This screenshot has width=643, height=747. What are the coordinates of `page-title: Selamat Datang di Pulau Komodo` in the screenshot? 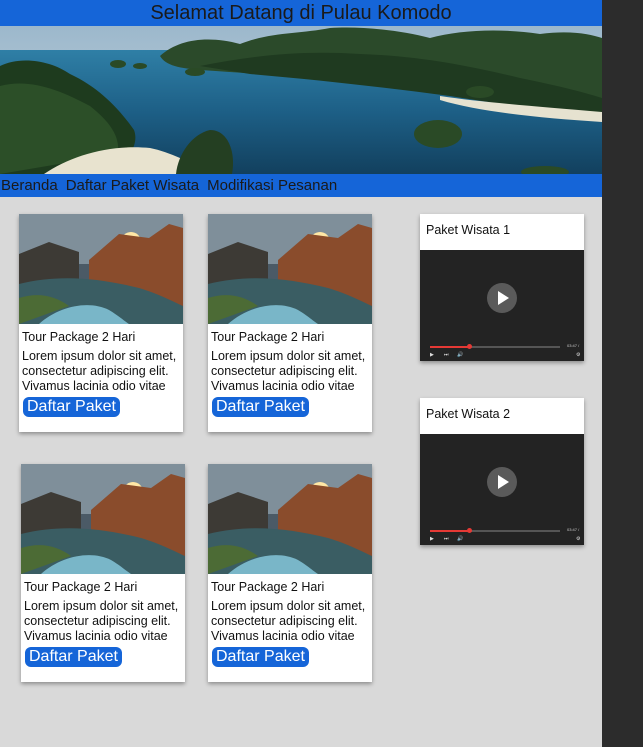 It's located at (301, 13).